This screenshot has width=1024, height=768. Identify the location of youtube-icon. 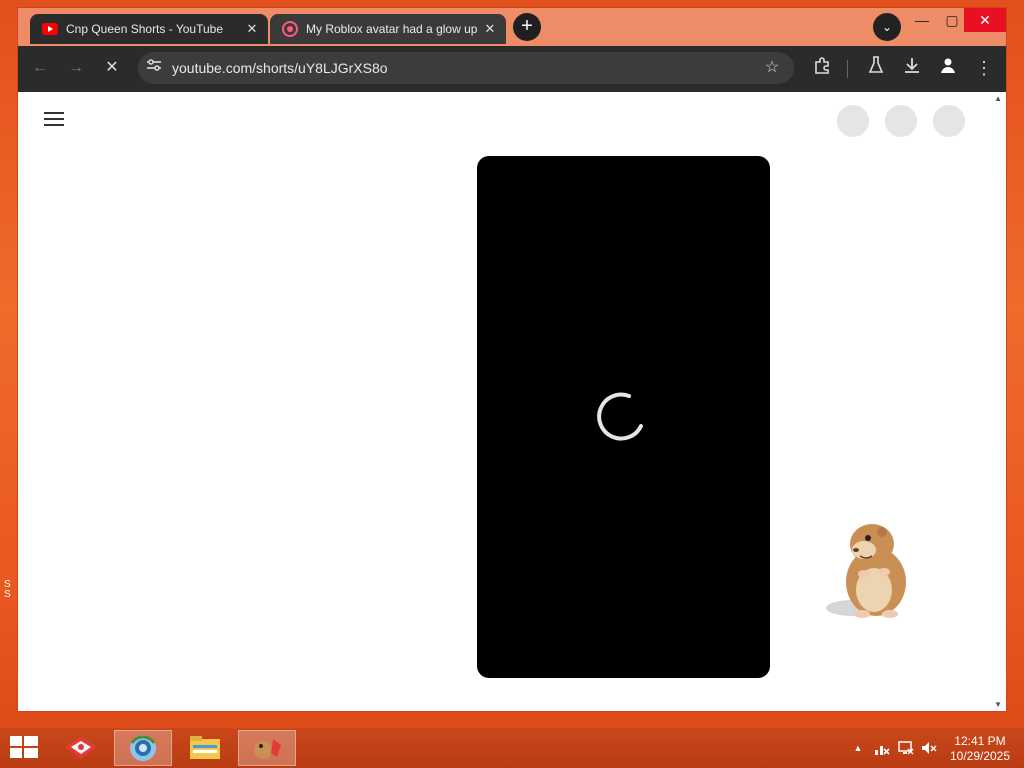
(50, 29).